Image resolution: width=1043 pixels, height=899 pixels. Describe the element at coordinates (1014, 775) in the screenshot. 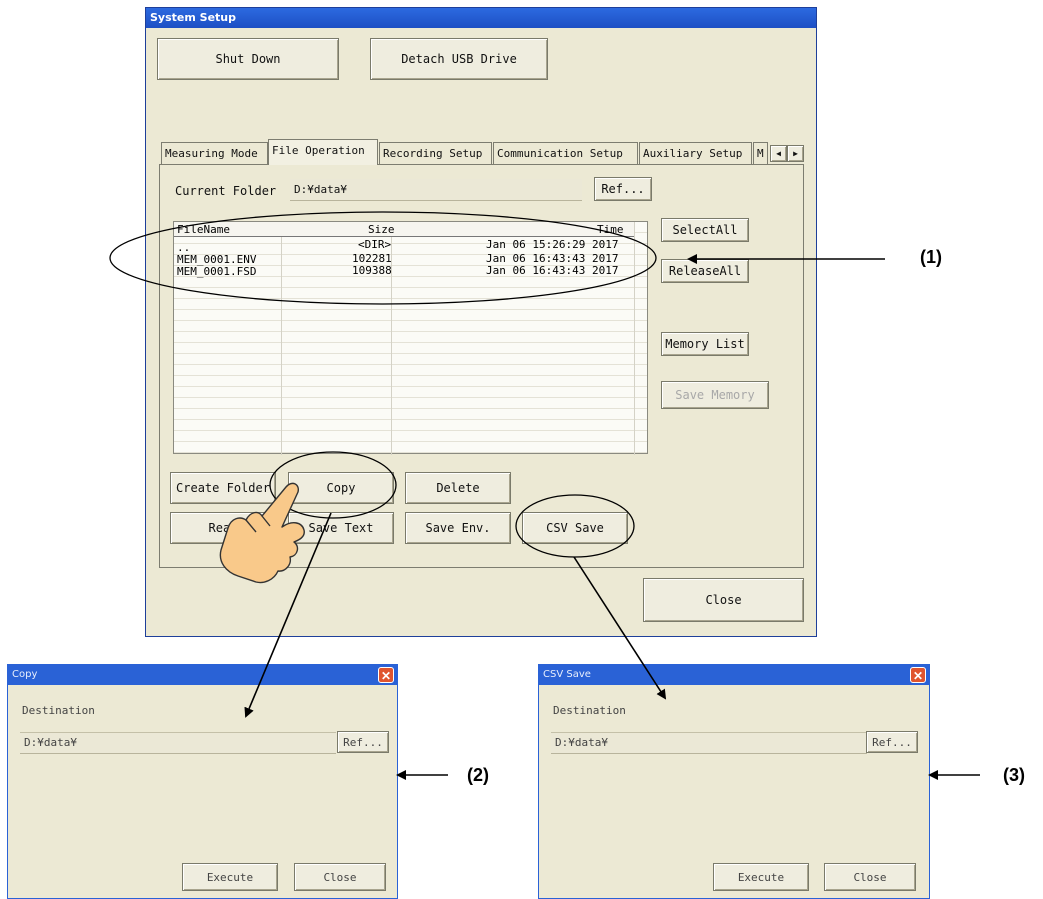

I see `annotation-label-3: (3)` at that location.